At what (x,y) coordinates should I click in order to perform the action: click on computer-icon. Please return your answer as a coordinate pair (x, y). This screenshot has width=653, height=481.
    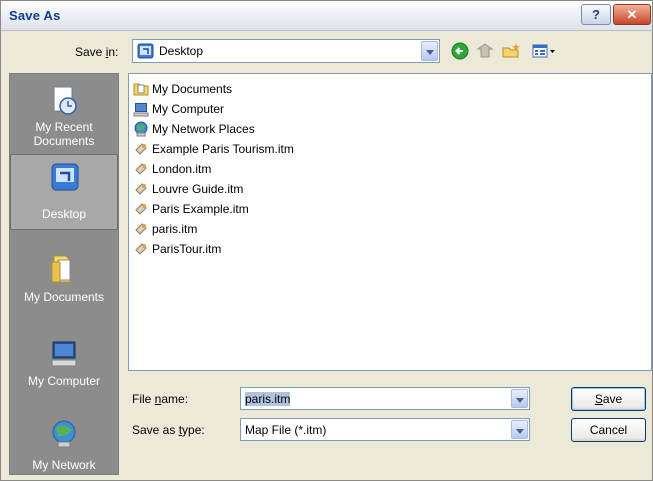
    Looking at the image, I should click on (141, 110).